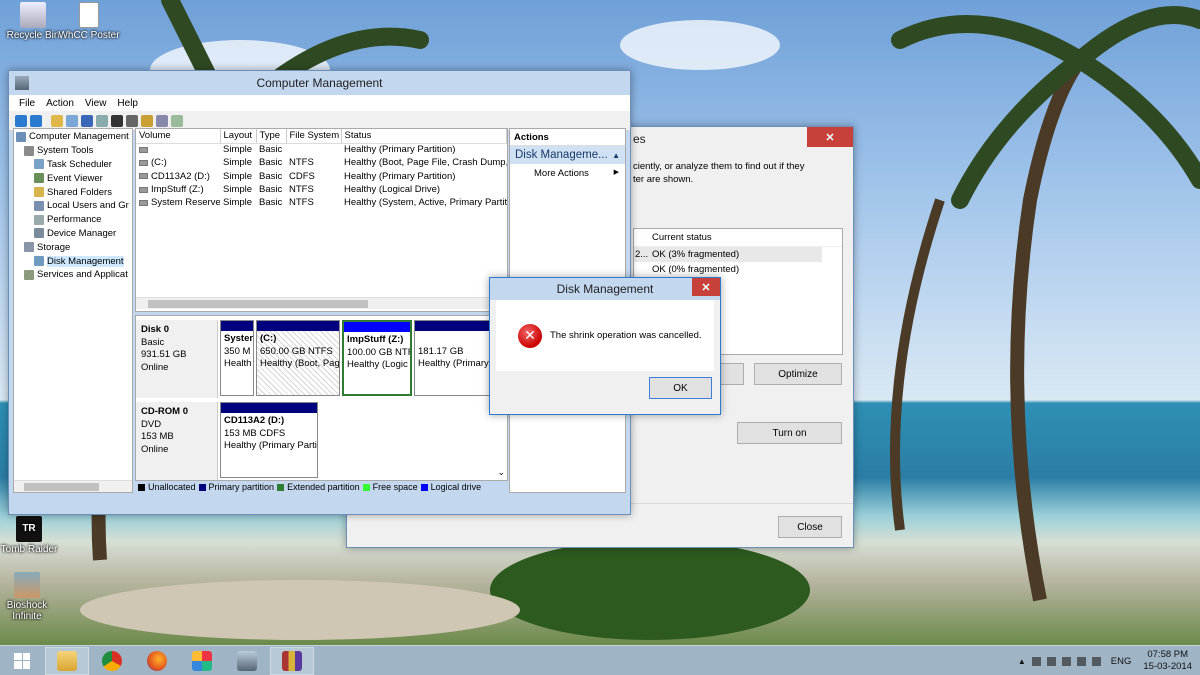 This screenshot has height=675, width=1200. I want to click on column-header-volume: Volume, so click(178, 136).